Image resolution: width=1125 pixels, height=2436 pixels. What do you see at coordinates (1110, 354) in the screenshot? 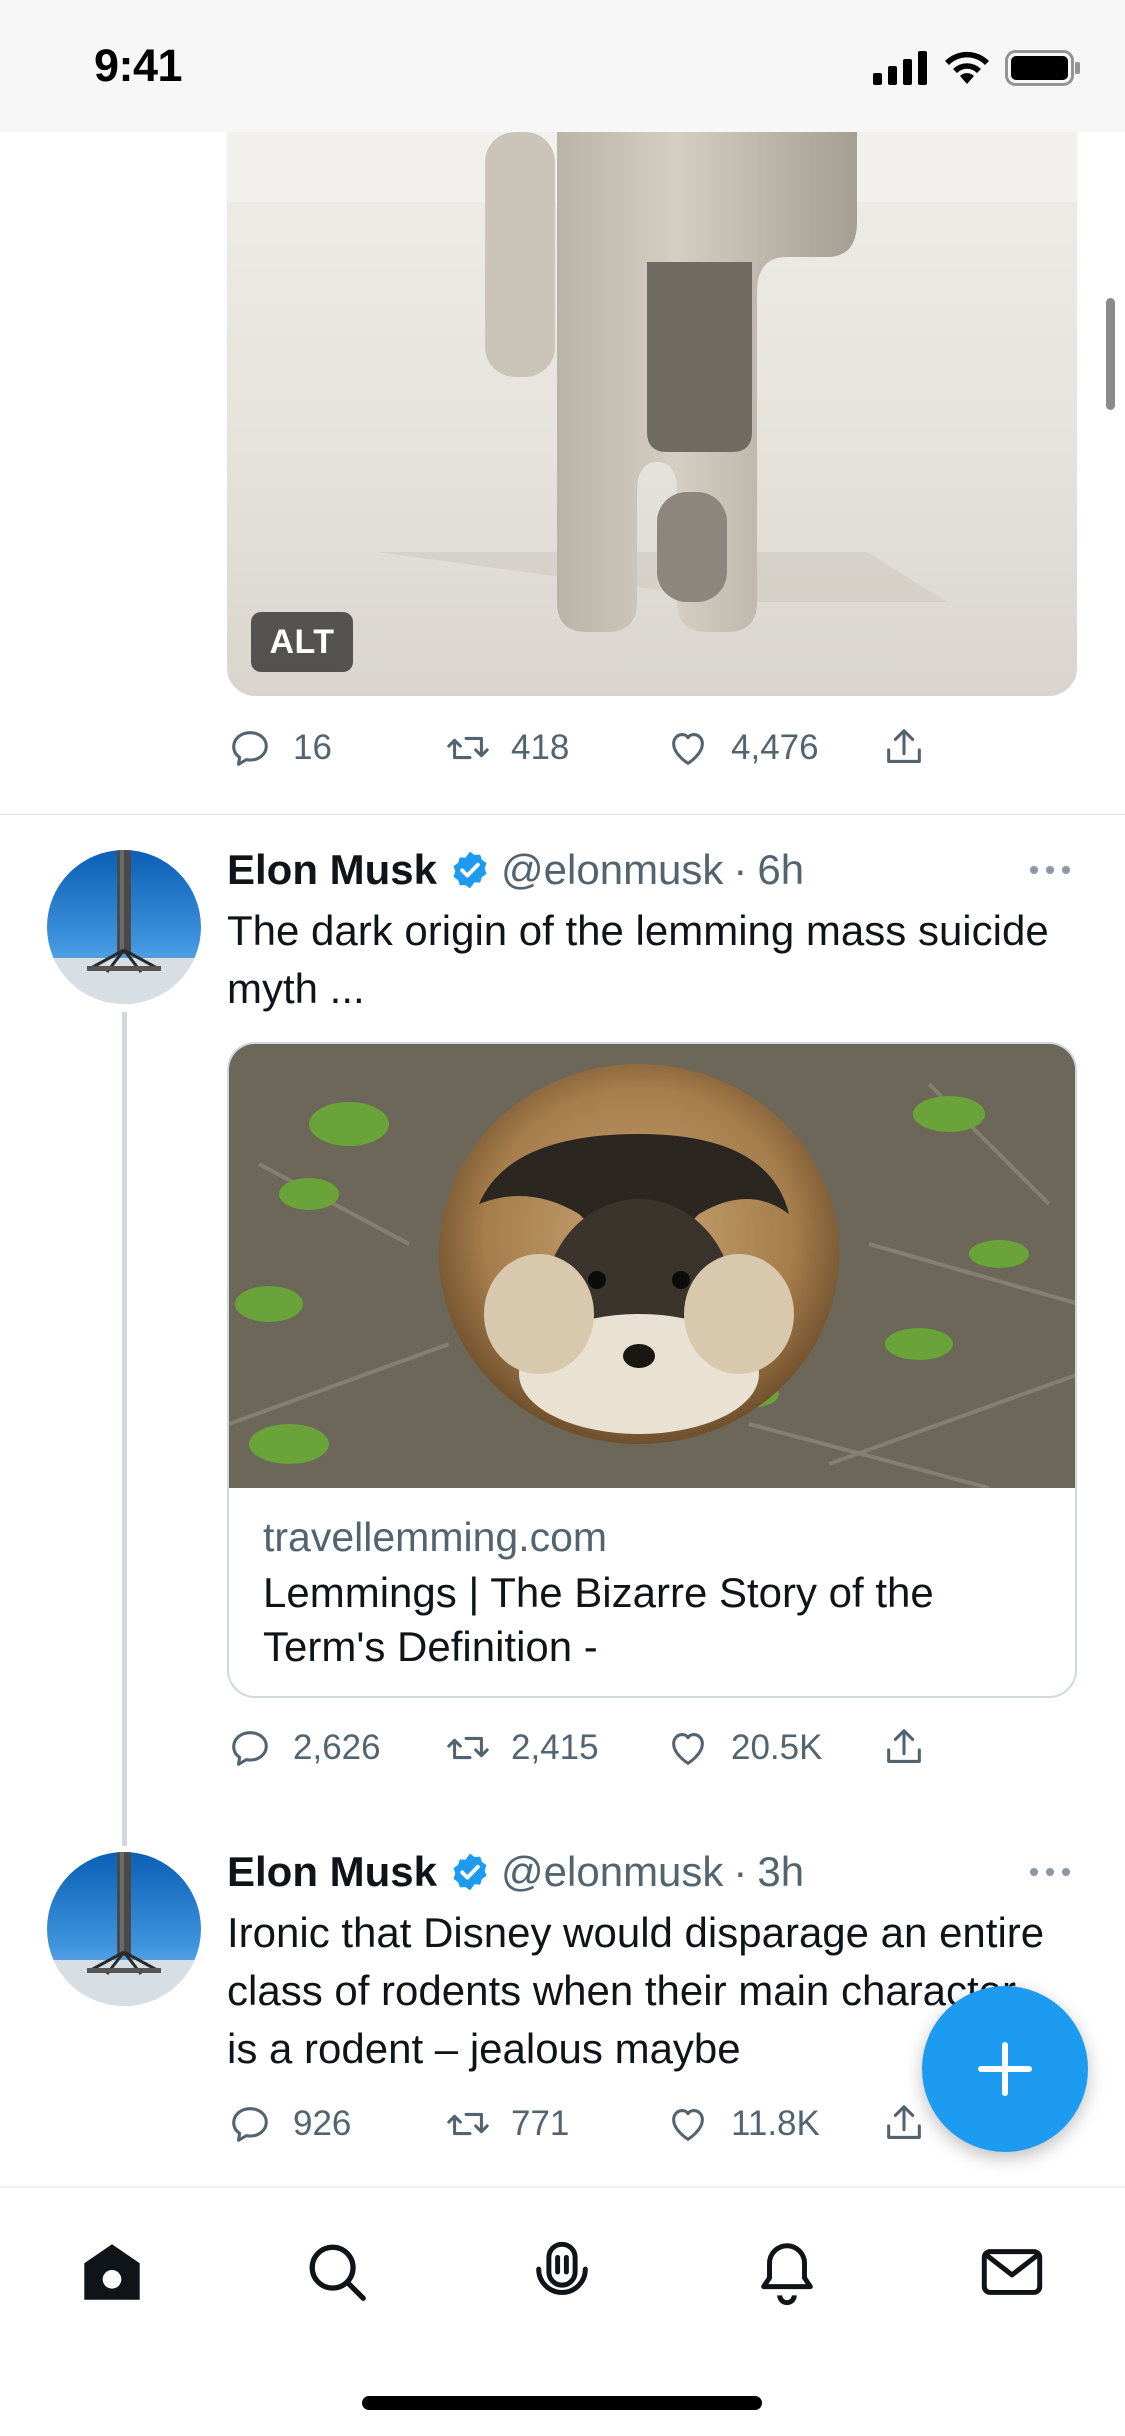
I see `scroll-indicator` at bounding box center [1110, 354].